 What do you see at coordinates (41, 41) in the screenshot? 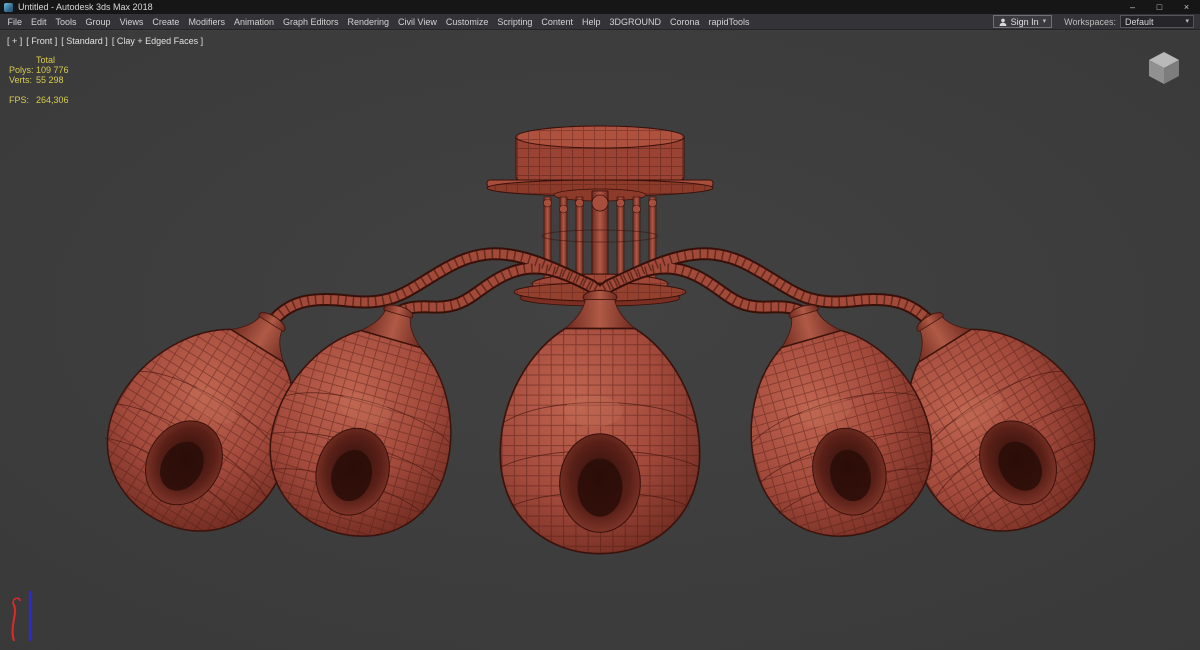
I see `viewport-menu-view: [ Front ]` at bounding box center [41, 41].